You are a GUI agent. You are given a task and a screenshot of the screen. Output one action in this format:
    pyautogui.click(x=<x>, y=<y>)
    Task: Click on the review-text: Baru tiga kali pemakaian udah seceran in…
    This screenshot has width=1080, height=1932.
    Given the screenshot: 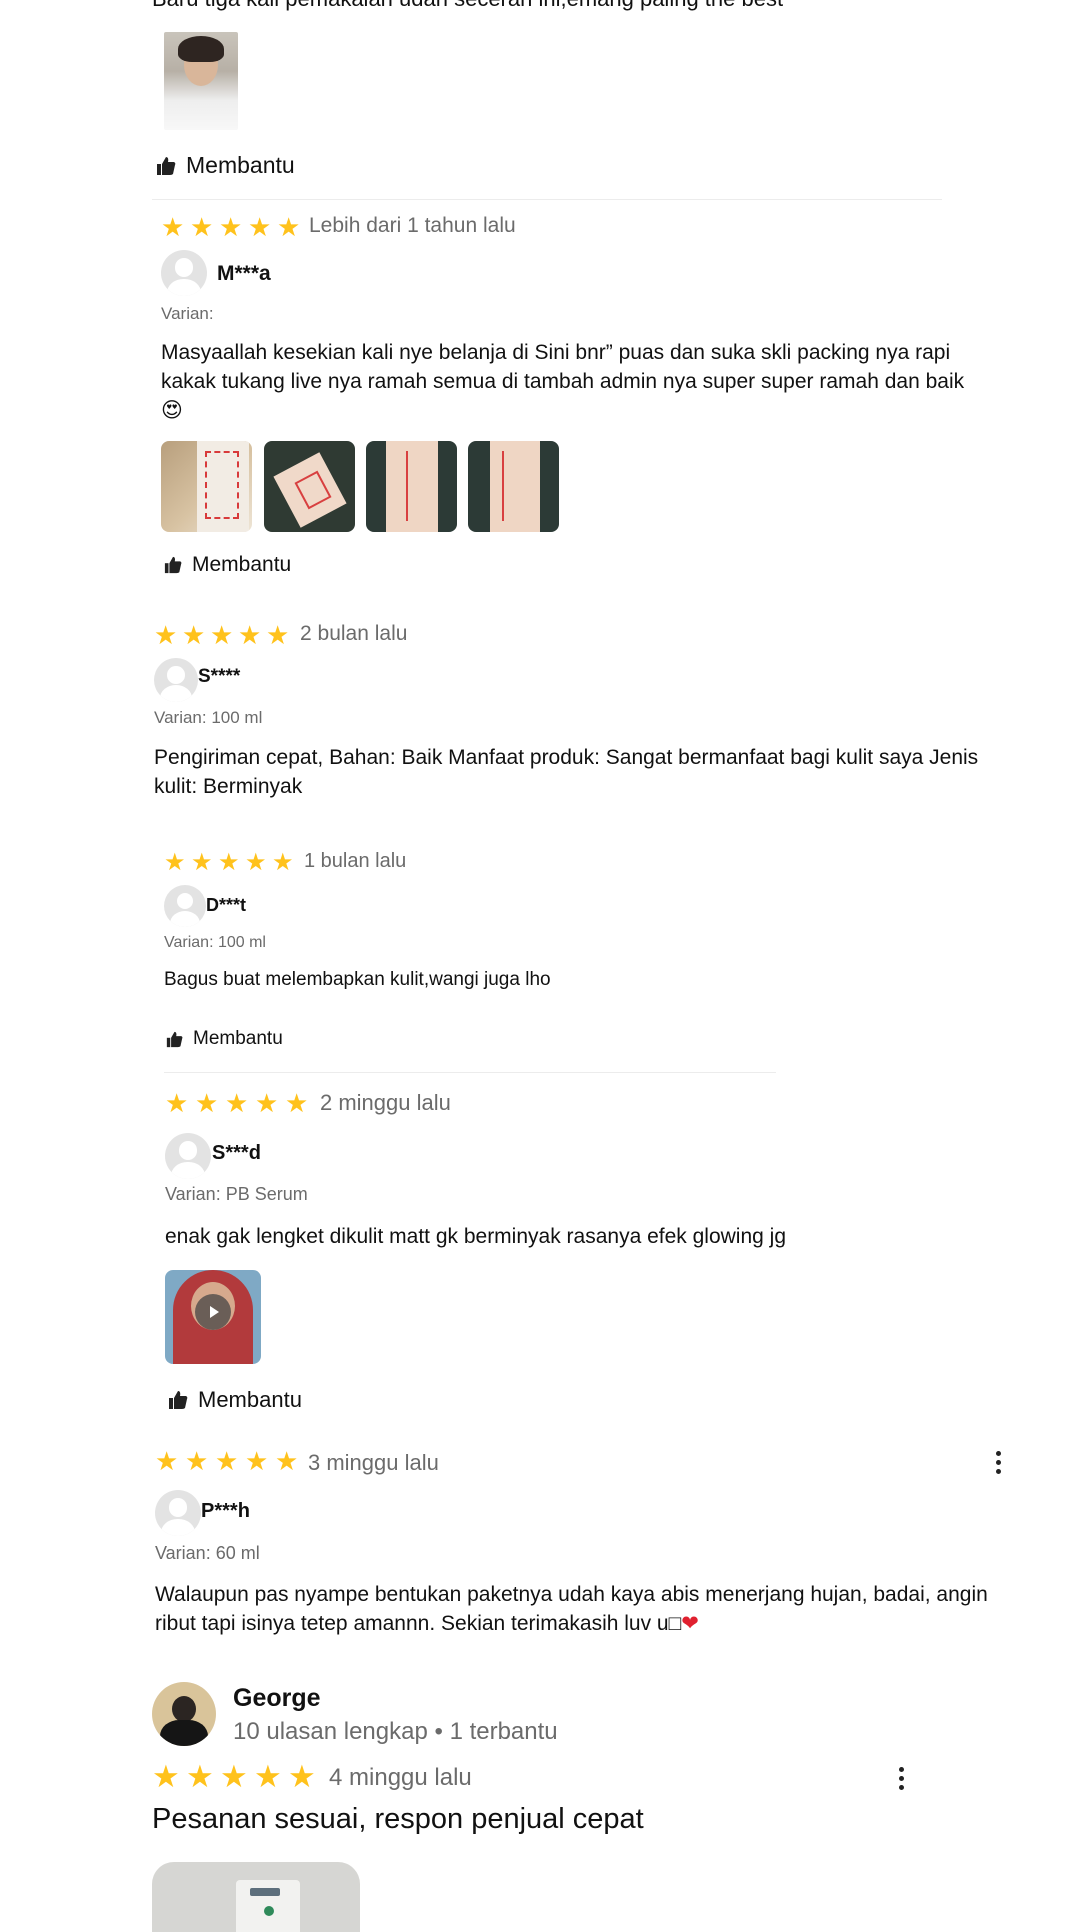 What is the action you would take?
    pyautogui.click(x=467, y=6)
    